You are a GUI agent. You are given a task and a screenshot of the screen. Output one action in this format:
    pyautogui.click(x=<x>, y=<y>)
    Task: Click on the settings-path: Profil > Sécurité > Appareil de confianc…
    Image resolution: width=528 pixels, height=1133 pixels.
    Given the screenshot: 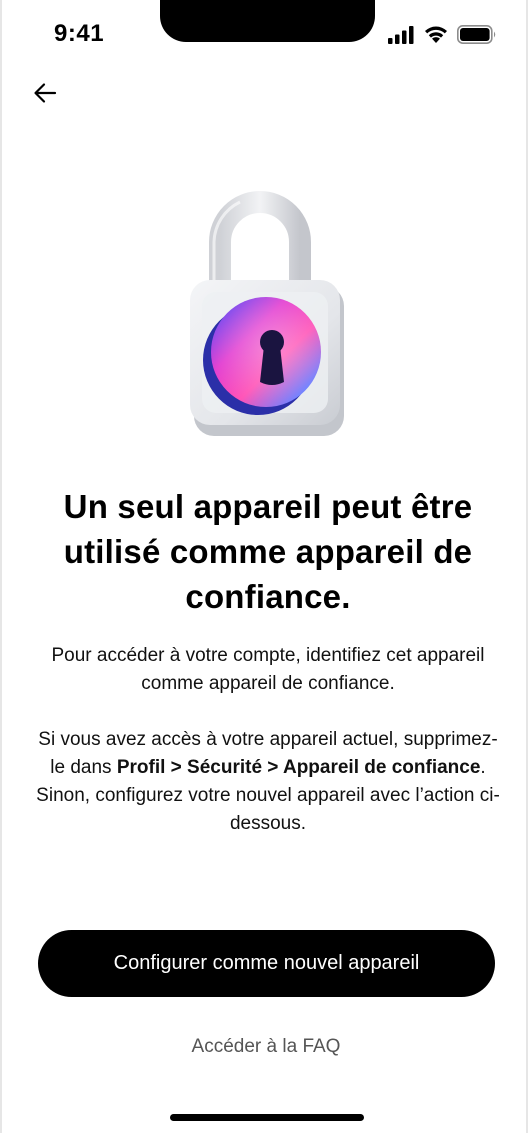 What is the action you would take?
    pyautogui.click(x=298, y=767)
    